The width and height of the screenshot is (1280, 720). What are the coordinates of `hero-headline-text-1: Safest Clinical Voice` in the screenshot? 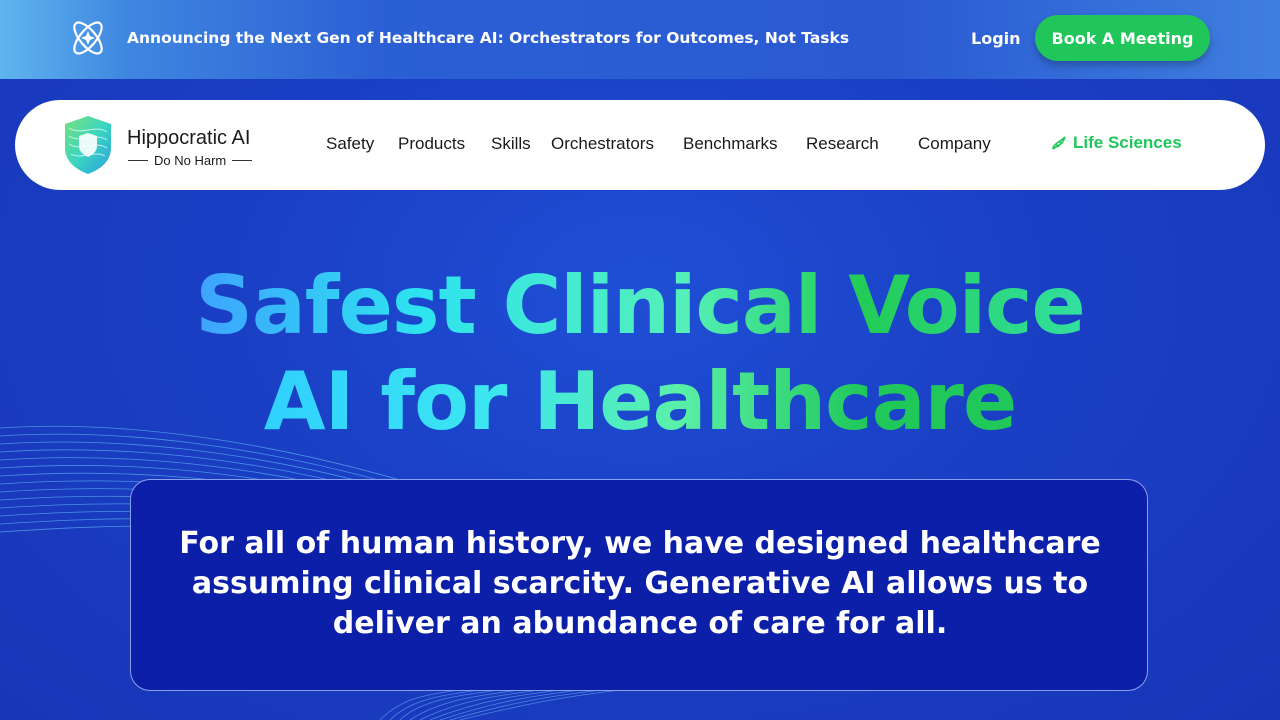 It's located at (640, 305).